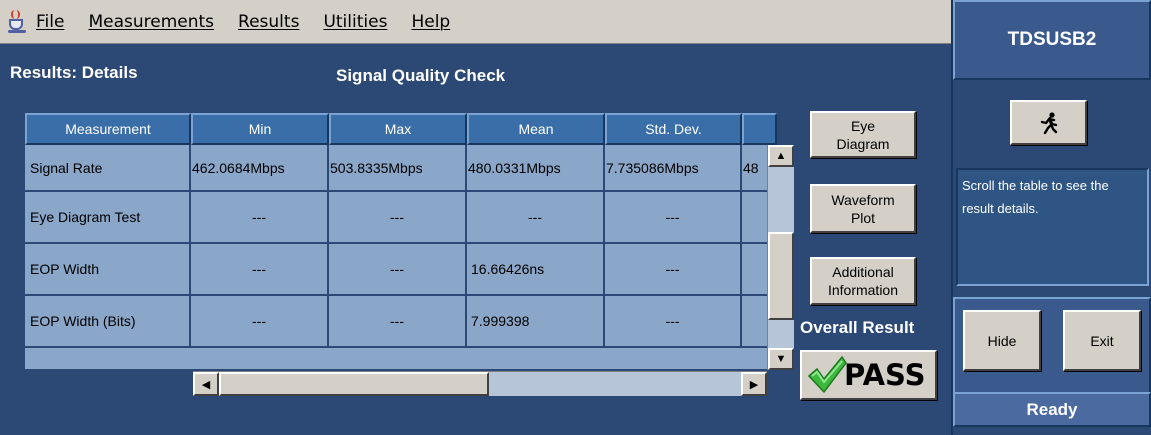 The height and width of the screenshot is (435, 1151). What do you see at coordinates (398, 129) in the screenshot?
I see `column-header-max: Max` at bounding box center [398, 129].